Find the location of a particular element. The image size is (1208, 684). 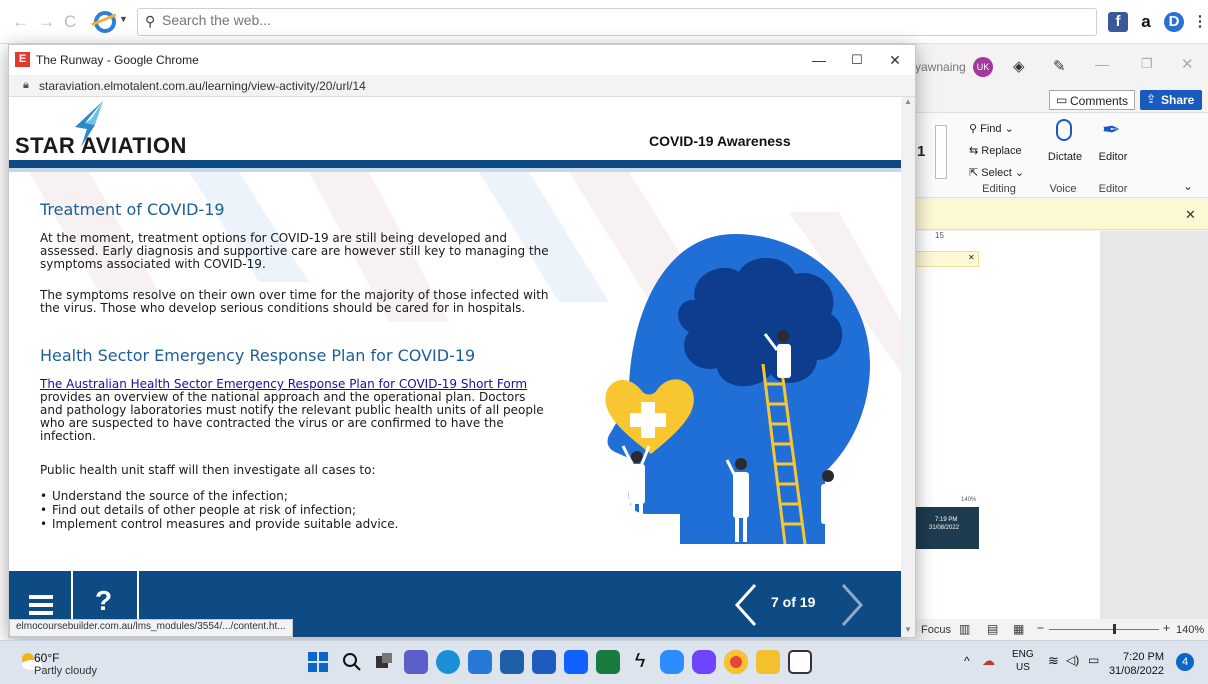

search-icon is located at coordinates (352, 662).